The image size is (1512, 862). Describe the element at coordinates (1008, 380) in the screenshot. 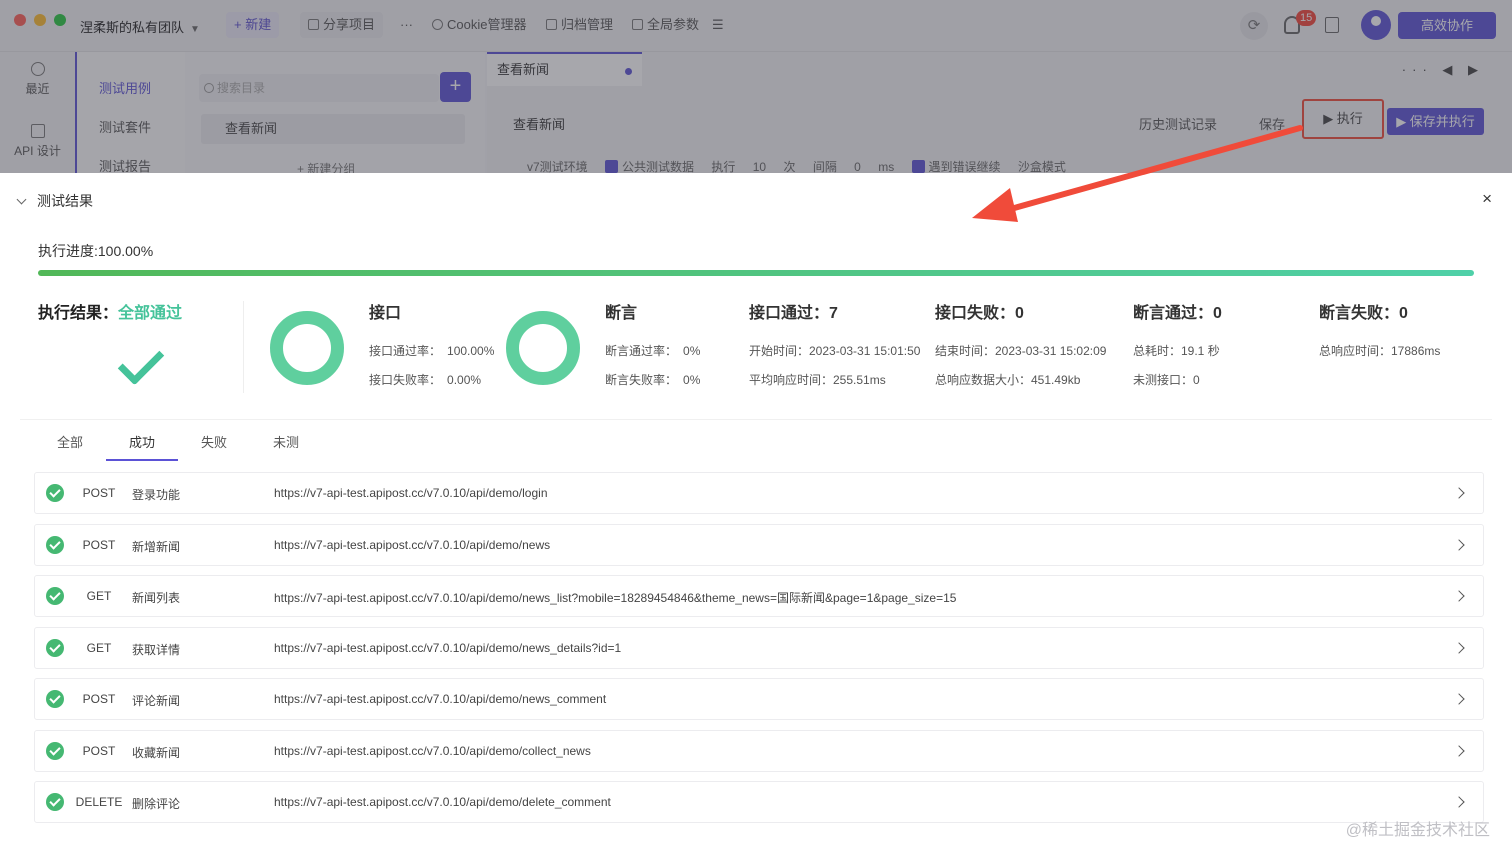

I see `total-response-size: 总响应数据大小：451.49kb` at that location.